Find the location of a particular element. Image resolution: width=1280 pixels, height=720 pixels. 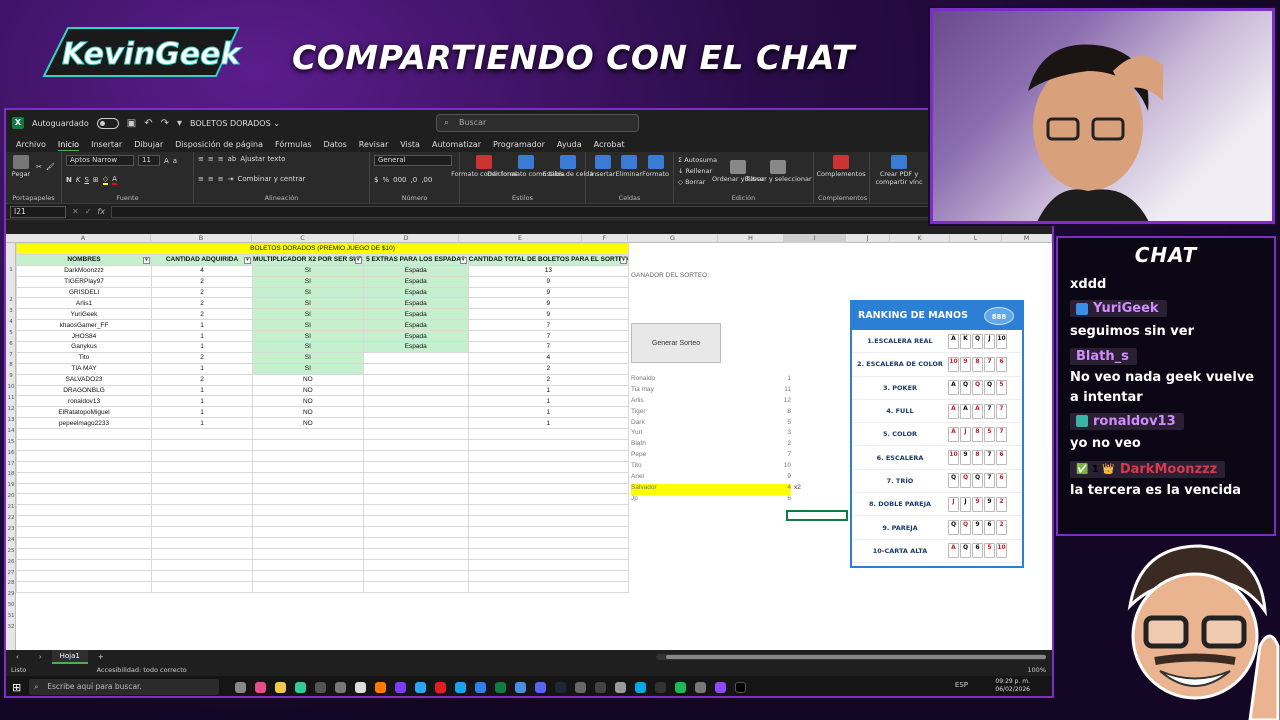

app-icon is located at coordinates (601, 687).